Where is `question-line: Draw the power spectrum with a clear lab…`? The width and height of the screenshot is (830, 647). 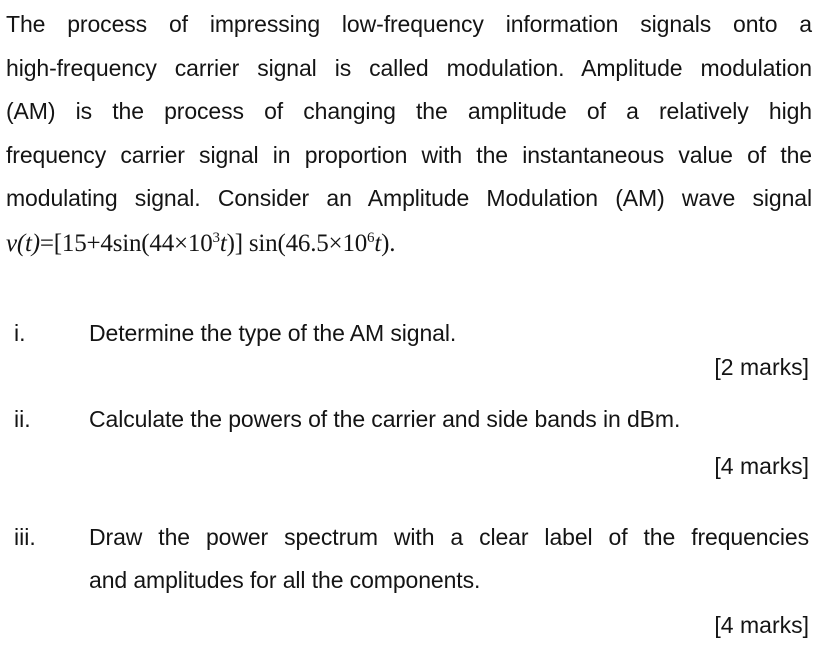
question-line: Draw the power spectrum with a clear lab… is located at coordinates (449, 537).